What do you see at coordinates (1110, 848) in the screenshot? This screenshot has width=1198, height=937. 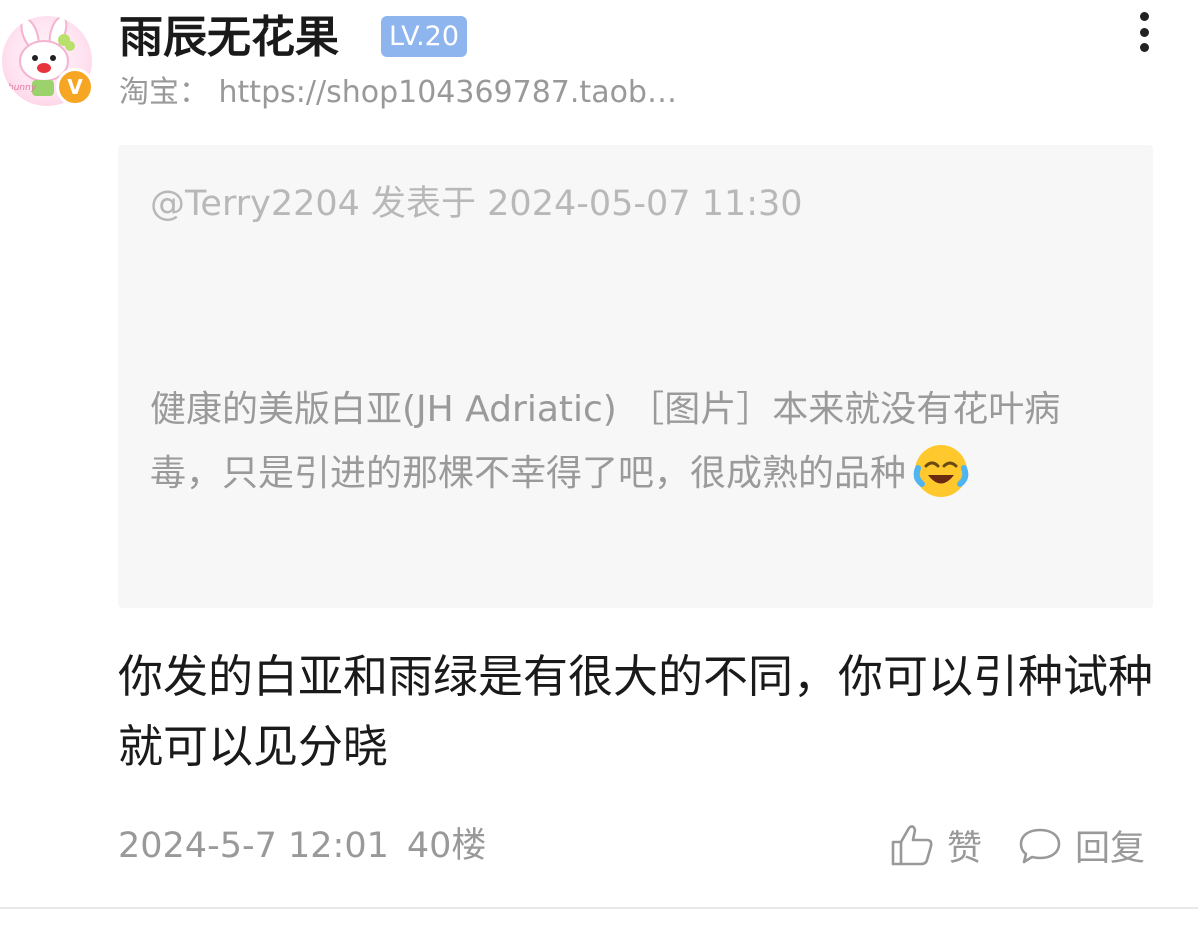 I see `reply-label: 回复` at bounding box center [1110, 848].